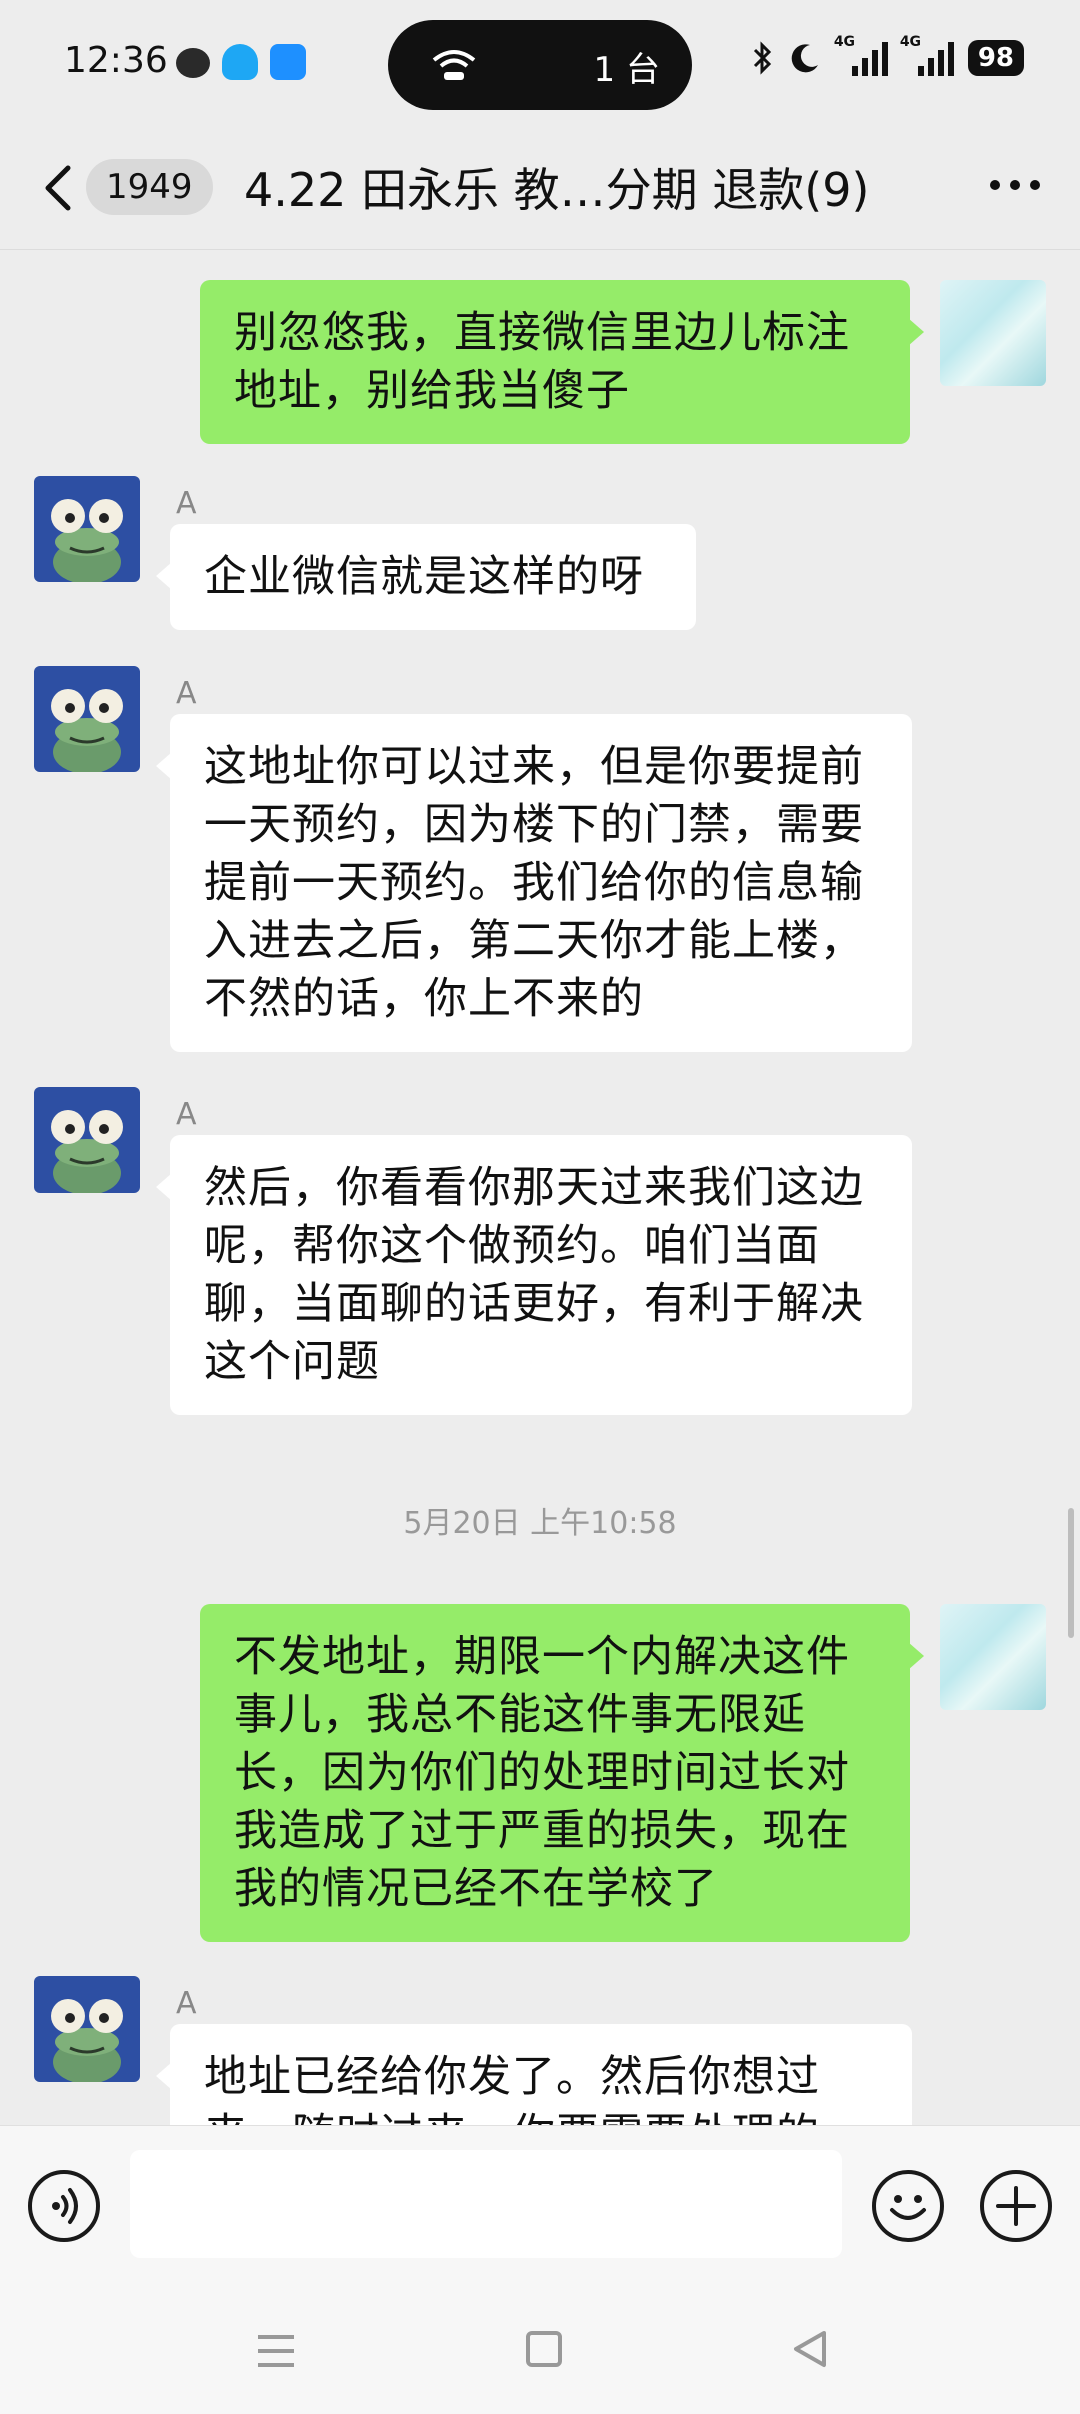  I want to click on device-count: 1 台, so click(626, 70).